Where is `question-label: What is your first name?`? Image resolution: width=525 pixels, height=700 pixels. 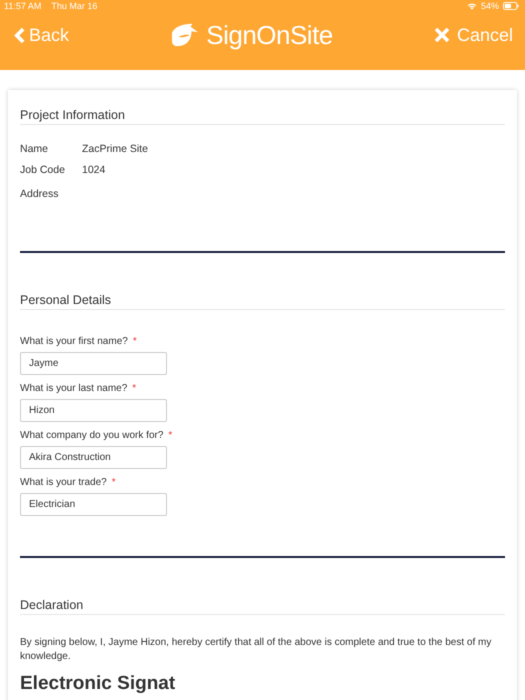
question-label: What is your first name? is located at coordinates (74, 341).